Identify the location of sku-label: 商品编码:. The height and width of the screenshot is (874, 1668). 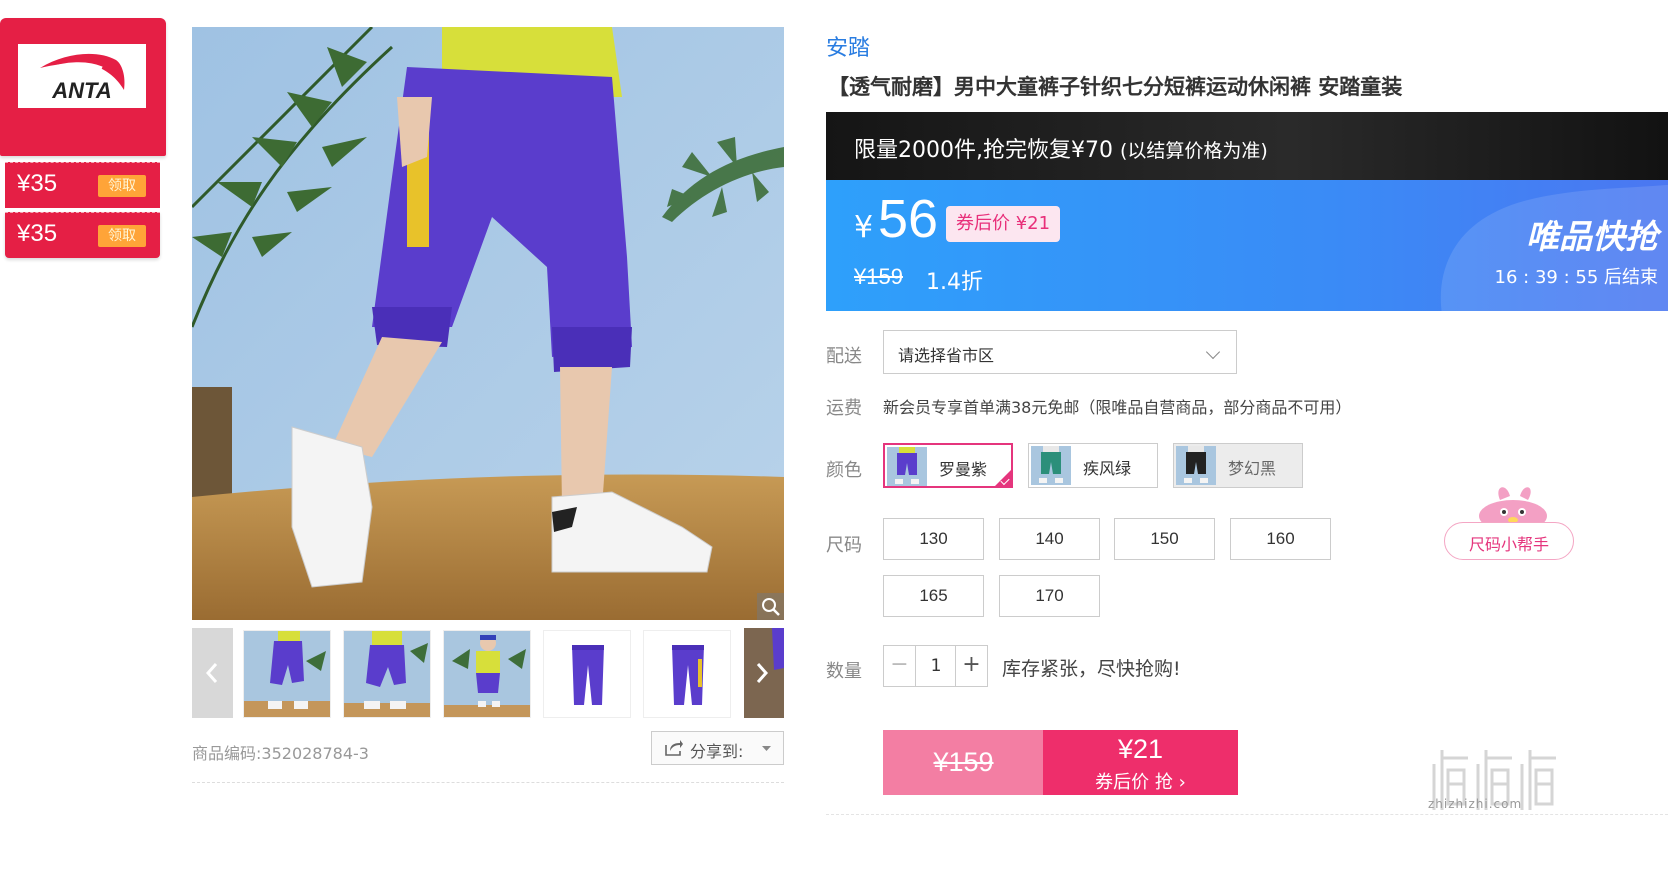
(227, 753).